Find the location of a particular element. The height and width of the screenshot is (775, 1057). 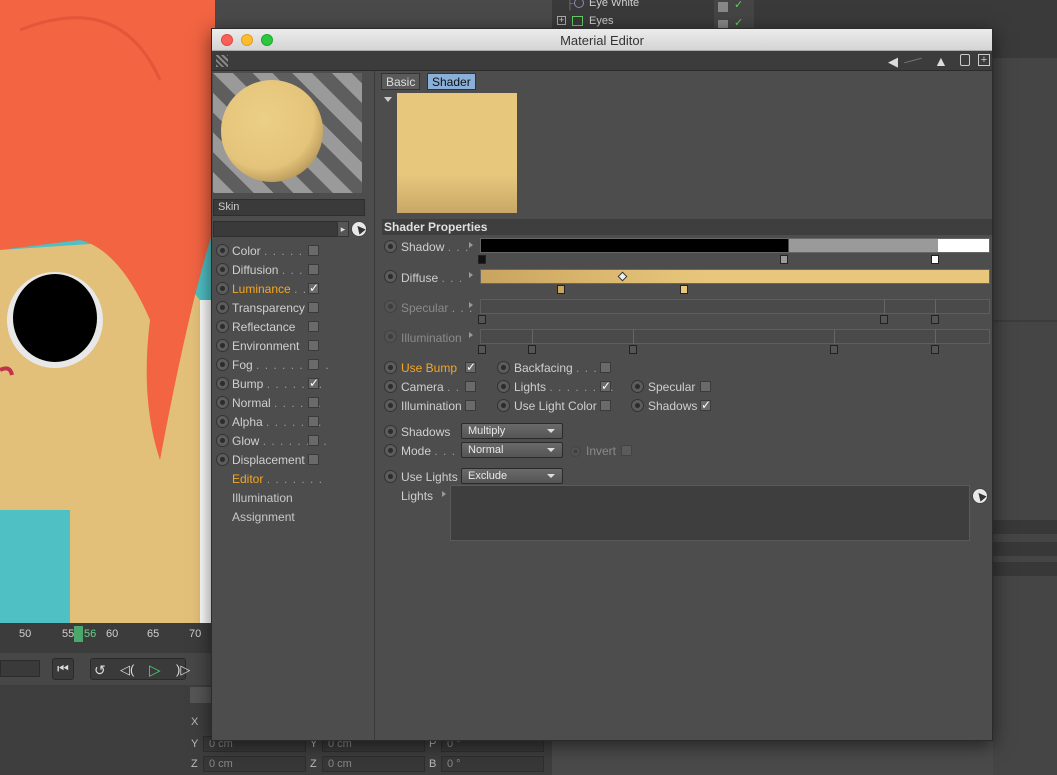

use-bump-checkbox: ✓ is located at coordinates (470, 367).